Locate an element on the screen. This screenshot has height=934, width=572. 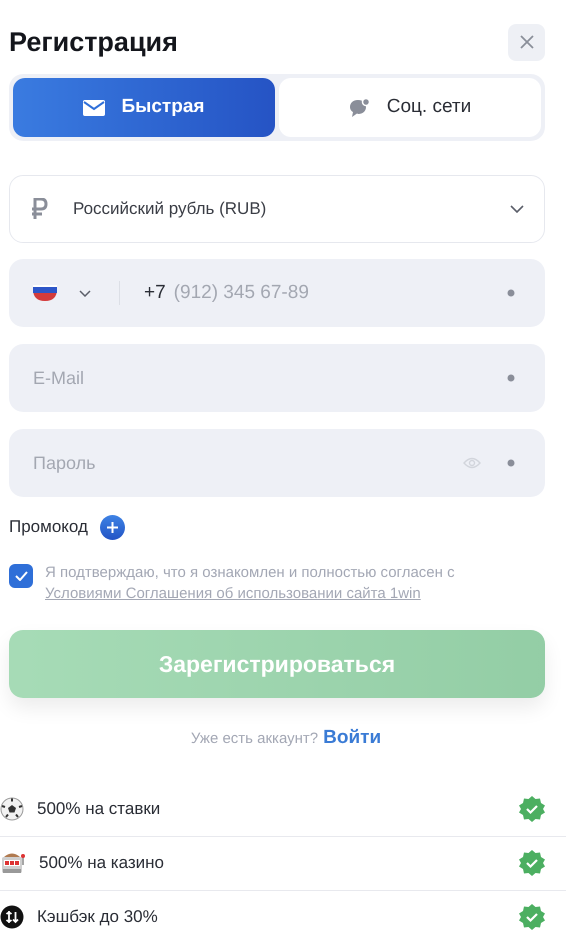
currency-select: Российский рубль (RUB) is located at coordinates (277, 209).